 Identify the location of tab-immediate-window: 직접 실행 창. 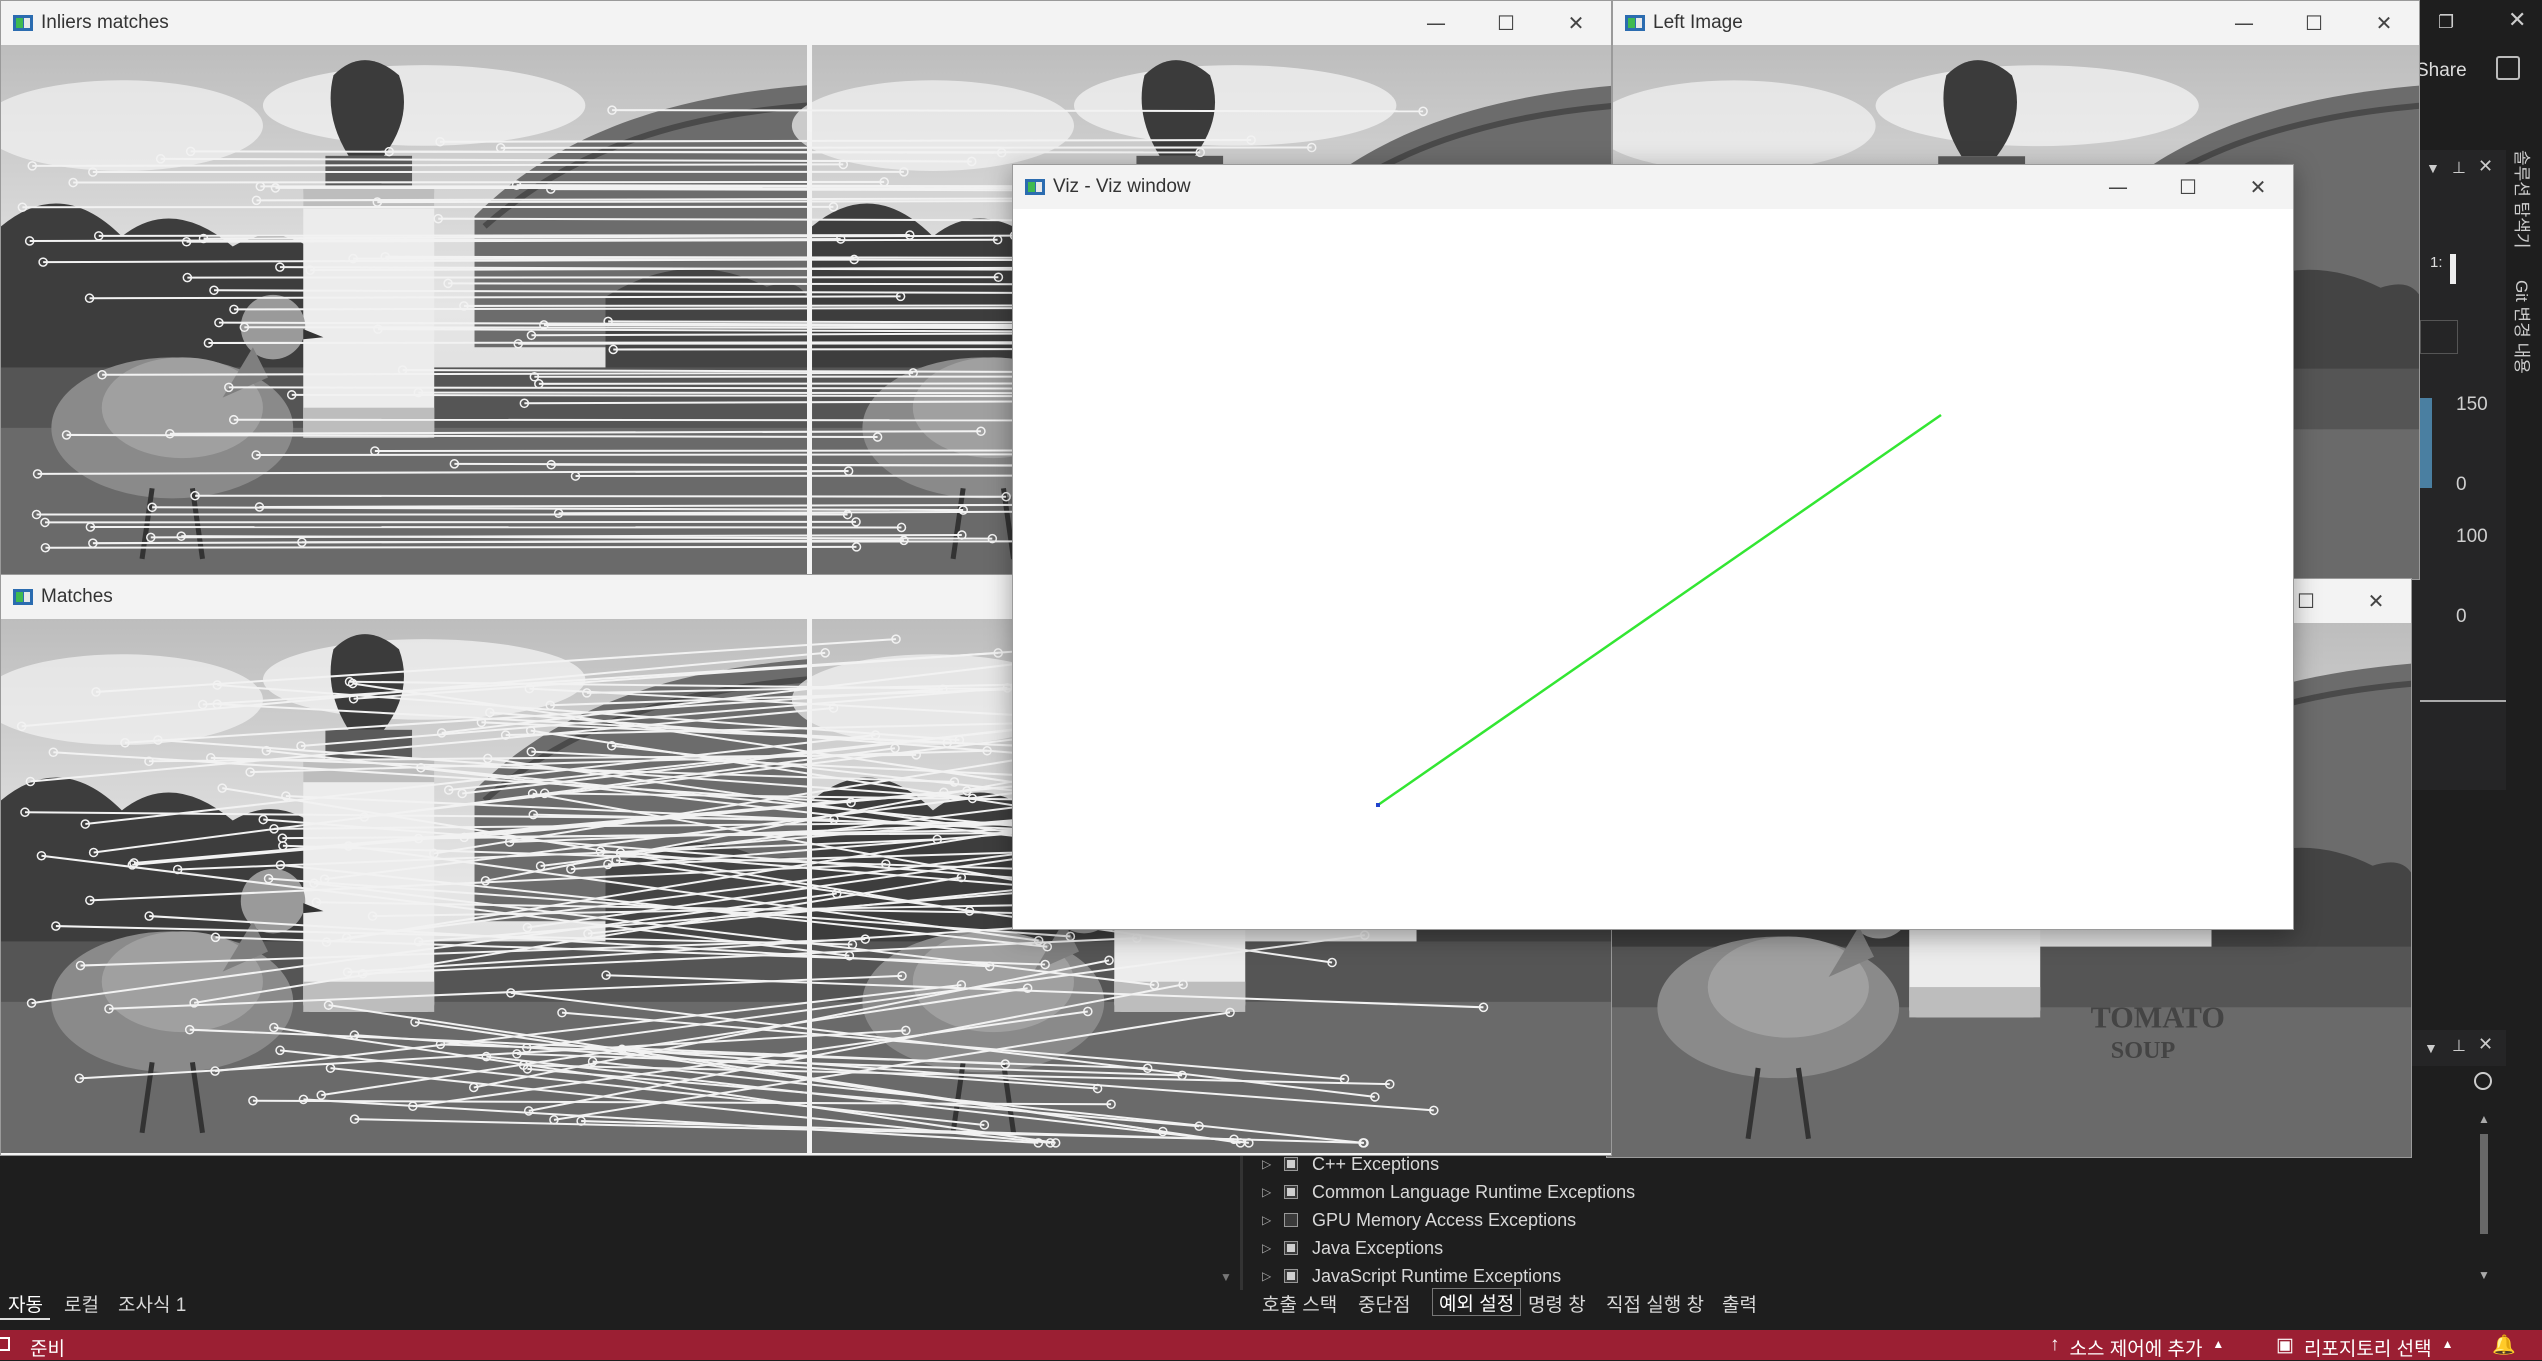
(1655, 1303).